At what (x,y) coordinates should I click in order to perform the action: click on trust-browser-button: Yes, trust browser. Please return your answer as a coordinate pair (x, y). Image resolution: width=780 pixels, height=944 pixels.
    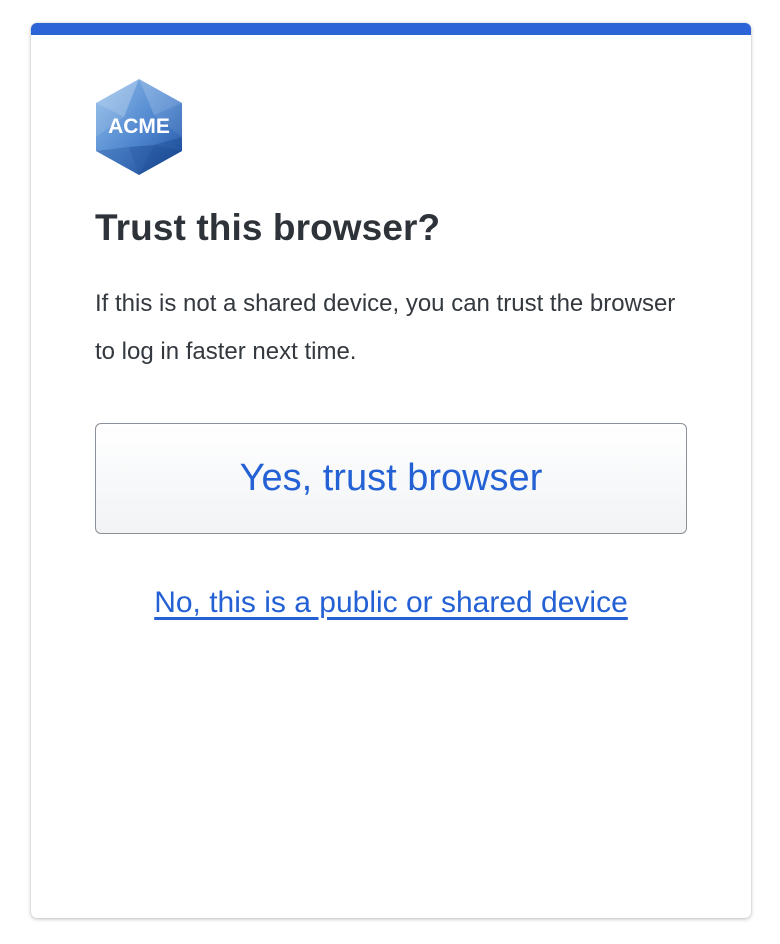
    Looking at the image, I should click on (391, 478).